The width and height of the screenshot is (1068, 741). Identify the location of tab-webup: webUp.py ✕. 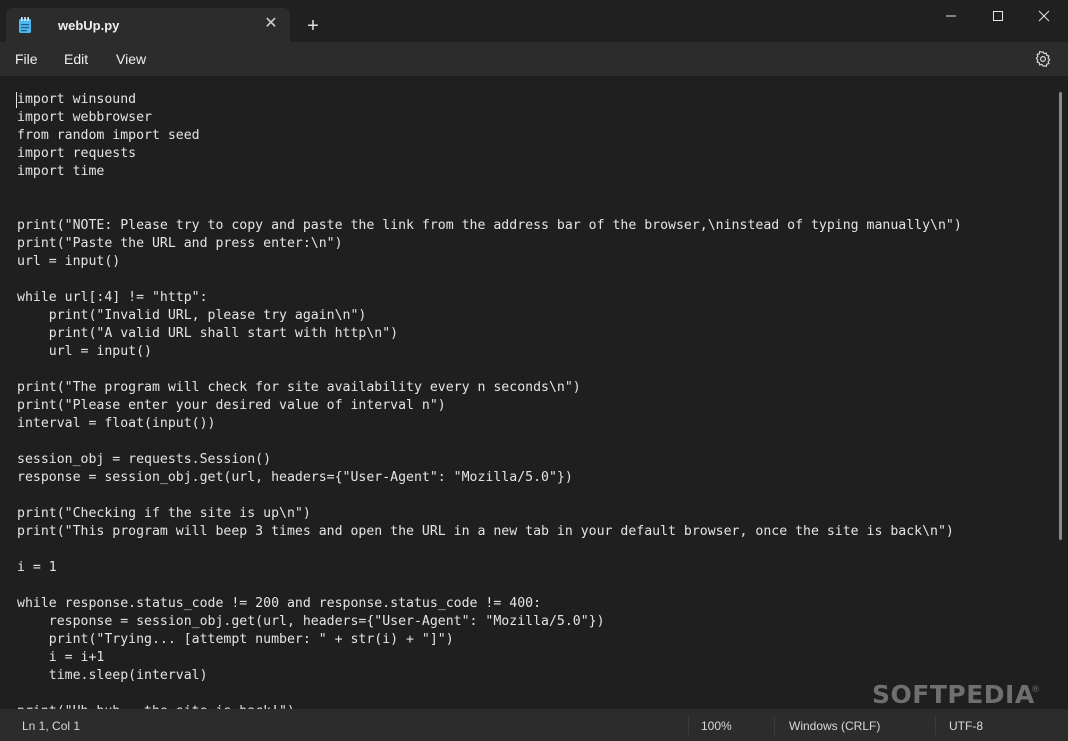
(148, 25).